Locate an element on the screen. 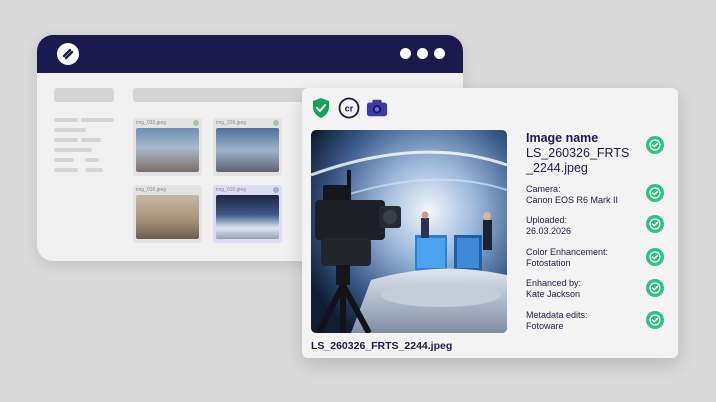 This screenshot has width=716, height=402. zoom-icon is located at coordinates (276, 190).